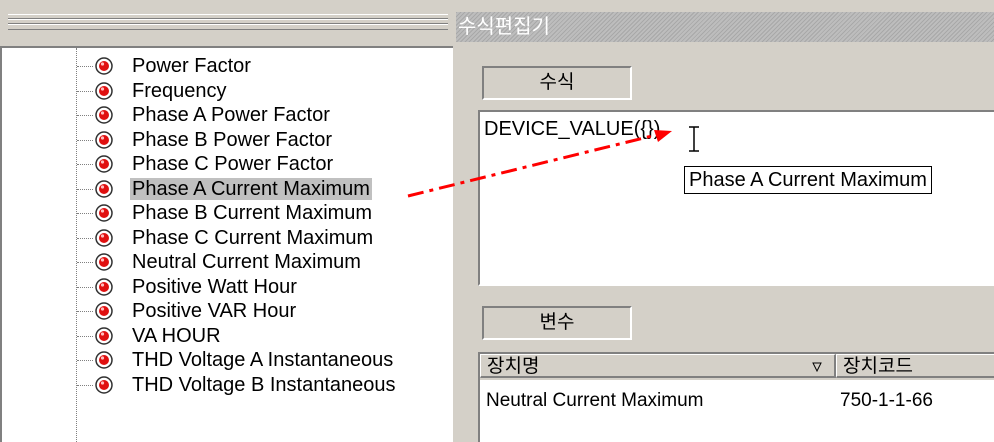 The height and width of the screenshot is (442, 994). I want to click on tree-panel-header, so click(226, 23).